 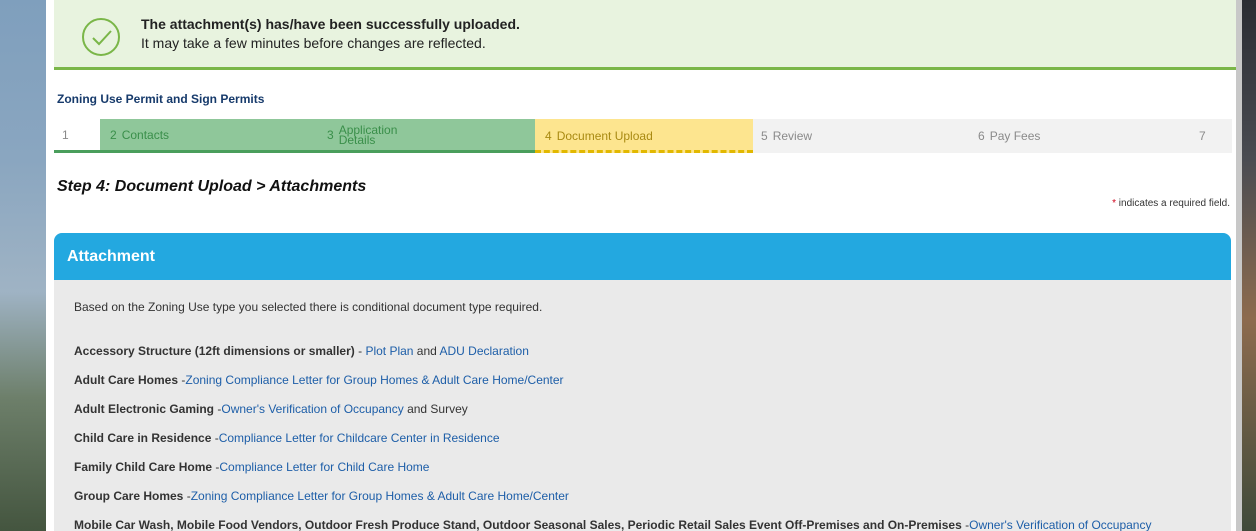 What do you see at coordinates (426, 136) in the screenshot?
I see `step-3-application-details: 3 Application Details` at bounding box center [426, 136].